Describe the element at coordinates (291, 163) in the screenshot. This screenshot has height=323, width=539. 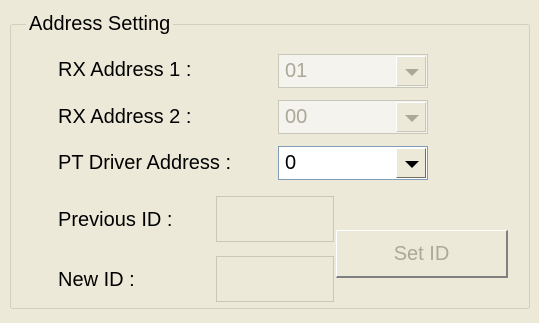
I see `pt-driver-address-value: 0` at that location.